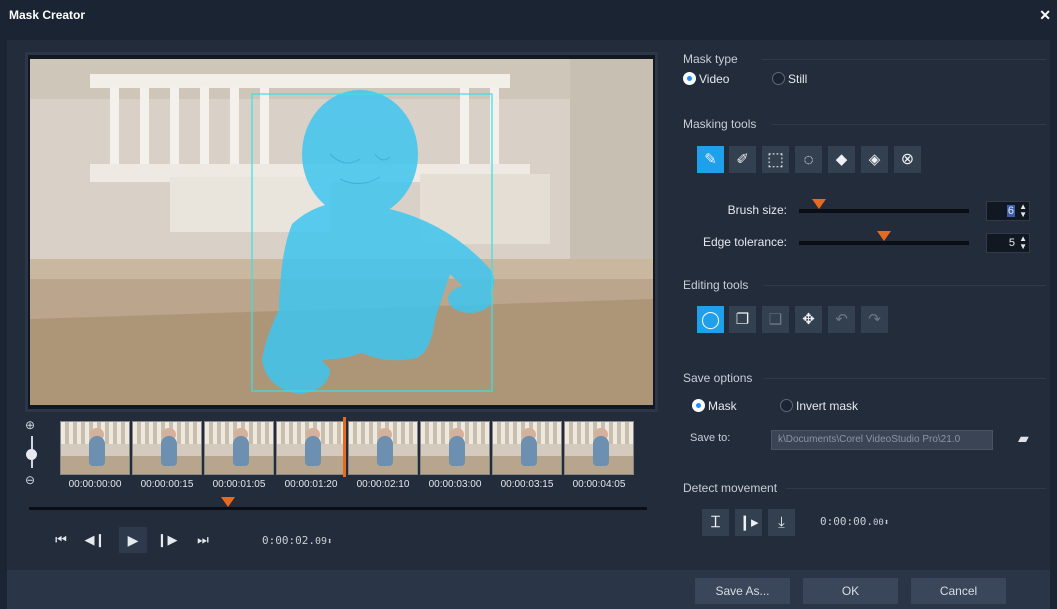  I want to click on ok-button: OK, so click(850, 591).